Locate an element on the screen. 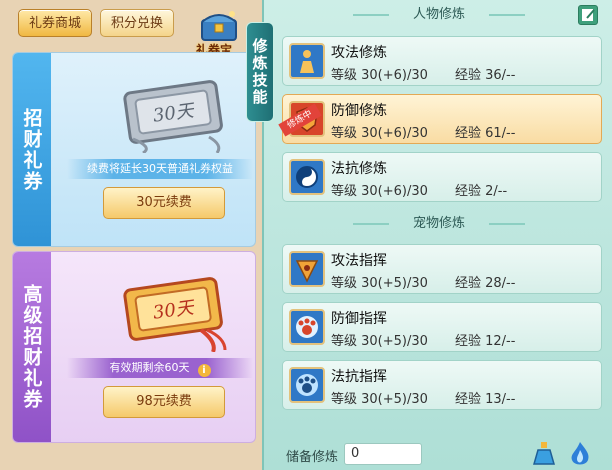  warrior-figure-icon is located at coordinates (307, 61).